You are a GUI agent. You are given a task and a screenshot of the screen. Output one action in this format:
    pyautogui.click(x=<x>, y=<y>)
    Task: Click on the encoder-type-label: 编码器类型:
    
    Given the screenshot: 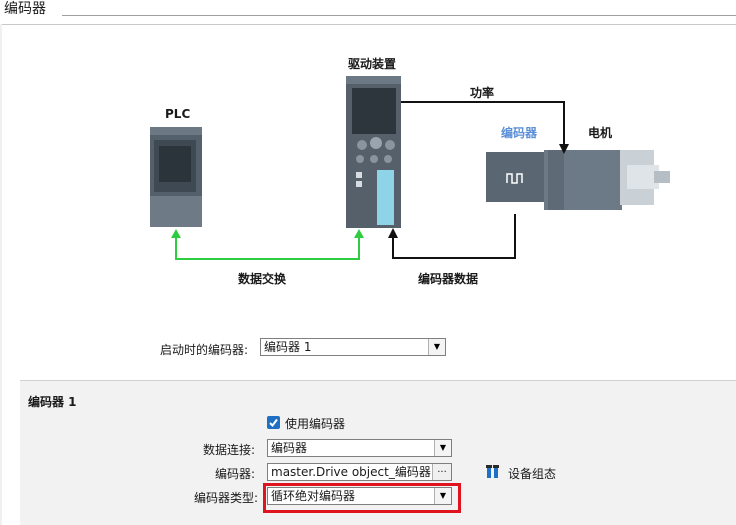 What is the action you would take?
    pyautogui.click(x=226, y=498)
    